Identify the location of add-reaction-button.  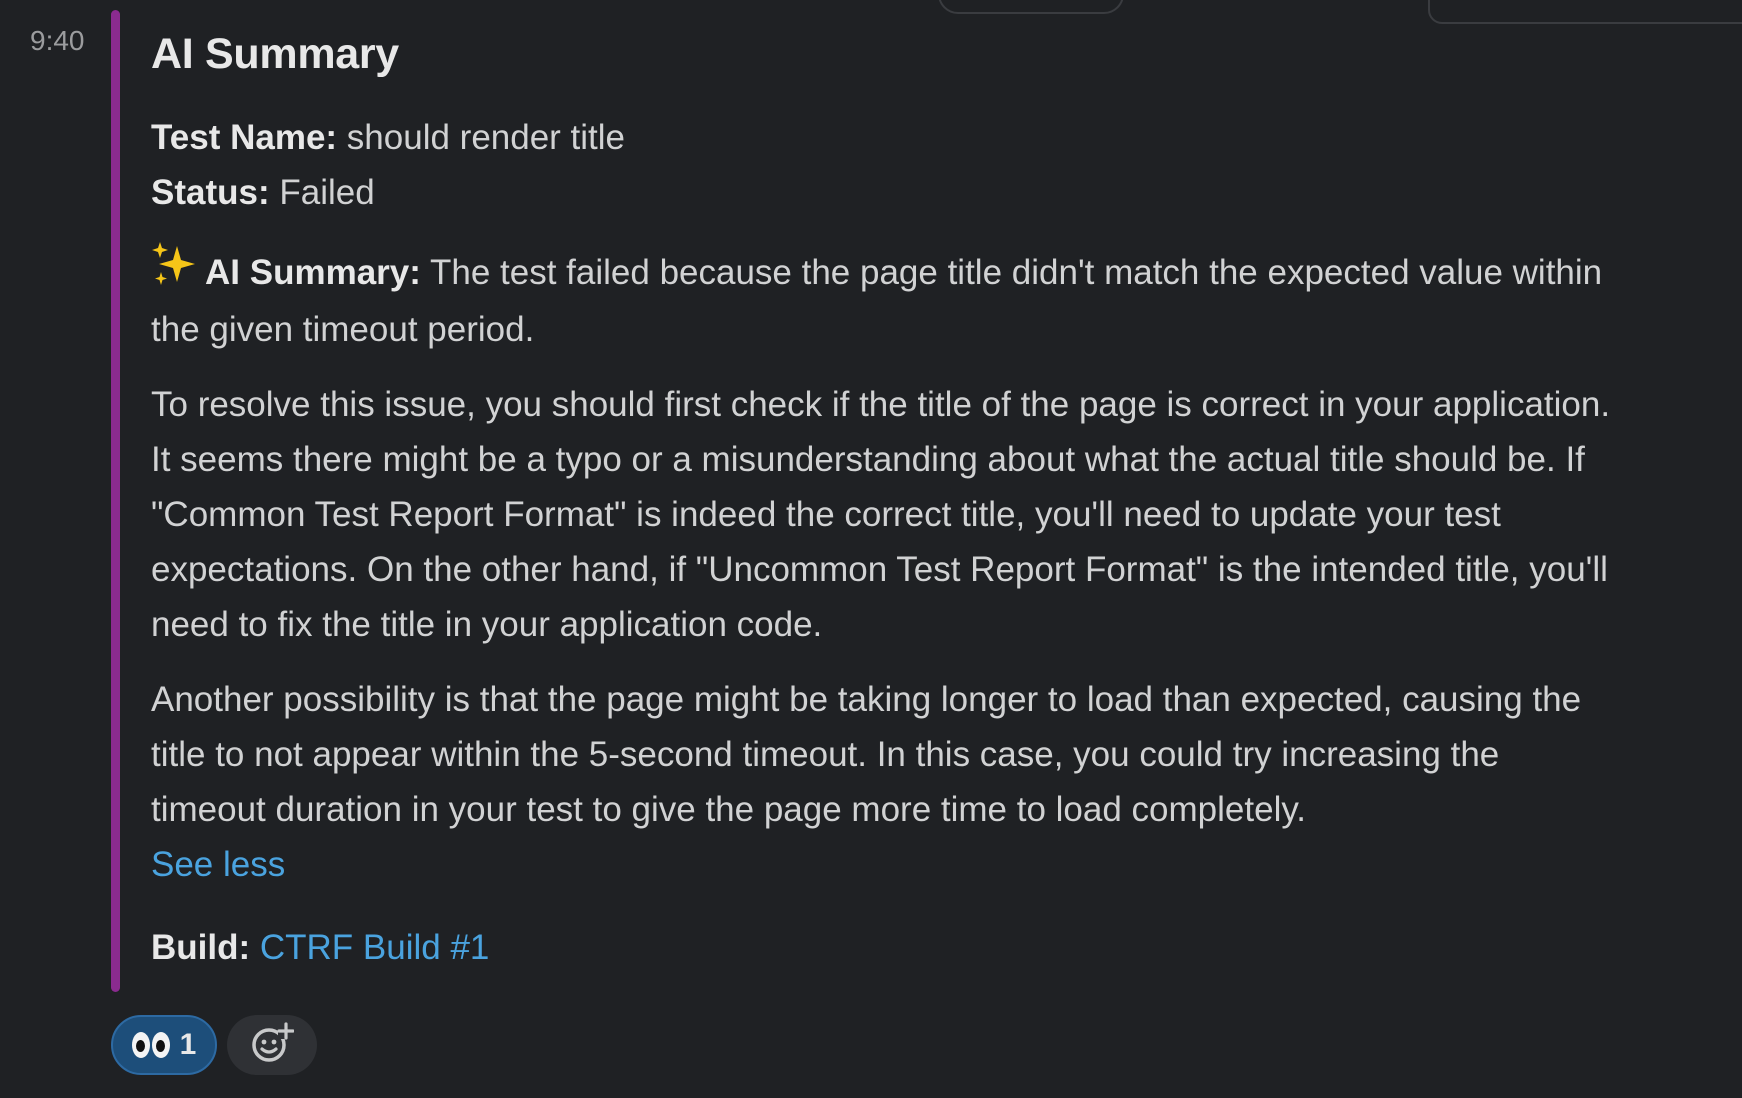
(272, 1045).